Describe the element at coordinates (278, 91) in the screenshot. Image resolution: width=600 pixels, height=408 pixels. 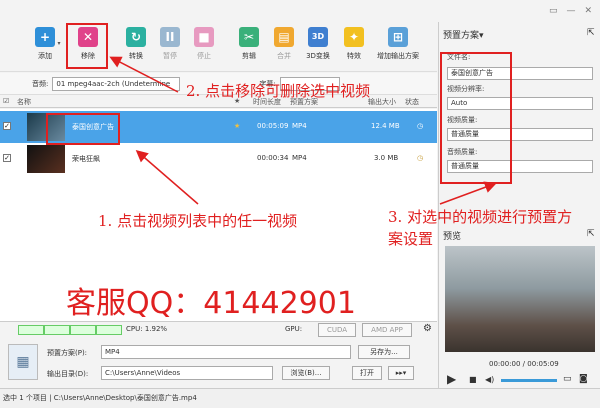
I see `annotation-remove: 2. 点击移除可删除选中视频` at that location.